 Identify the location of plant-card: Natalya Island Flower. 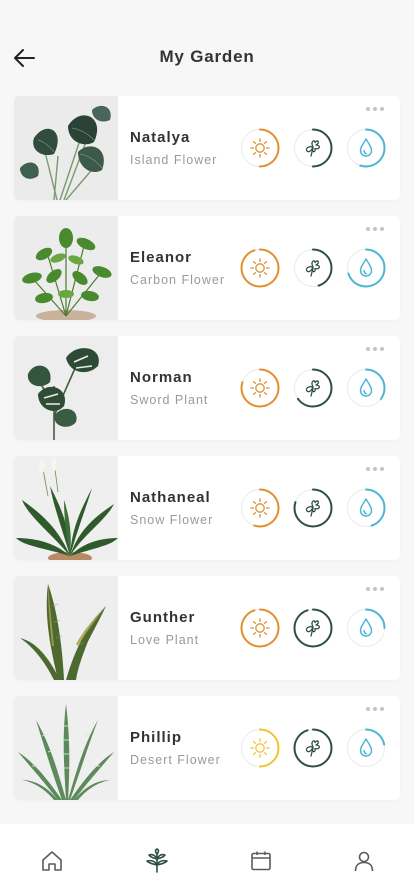
(207, 148).